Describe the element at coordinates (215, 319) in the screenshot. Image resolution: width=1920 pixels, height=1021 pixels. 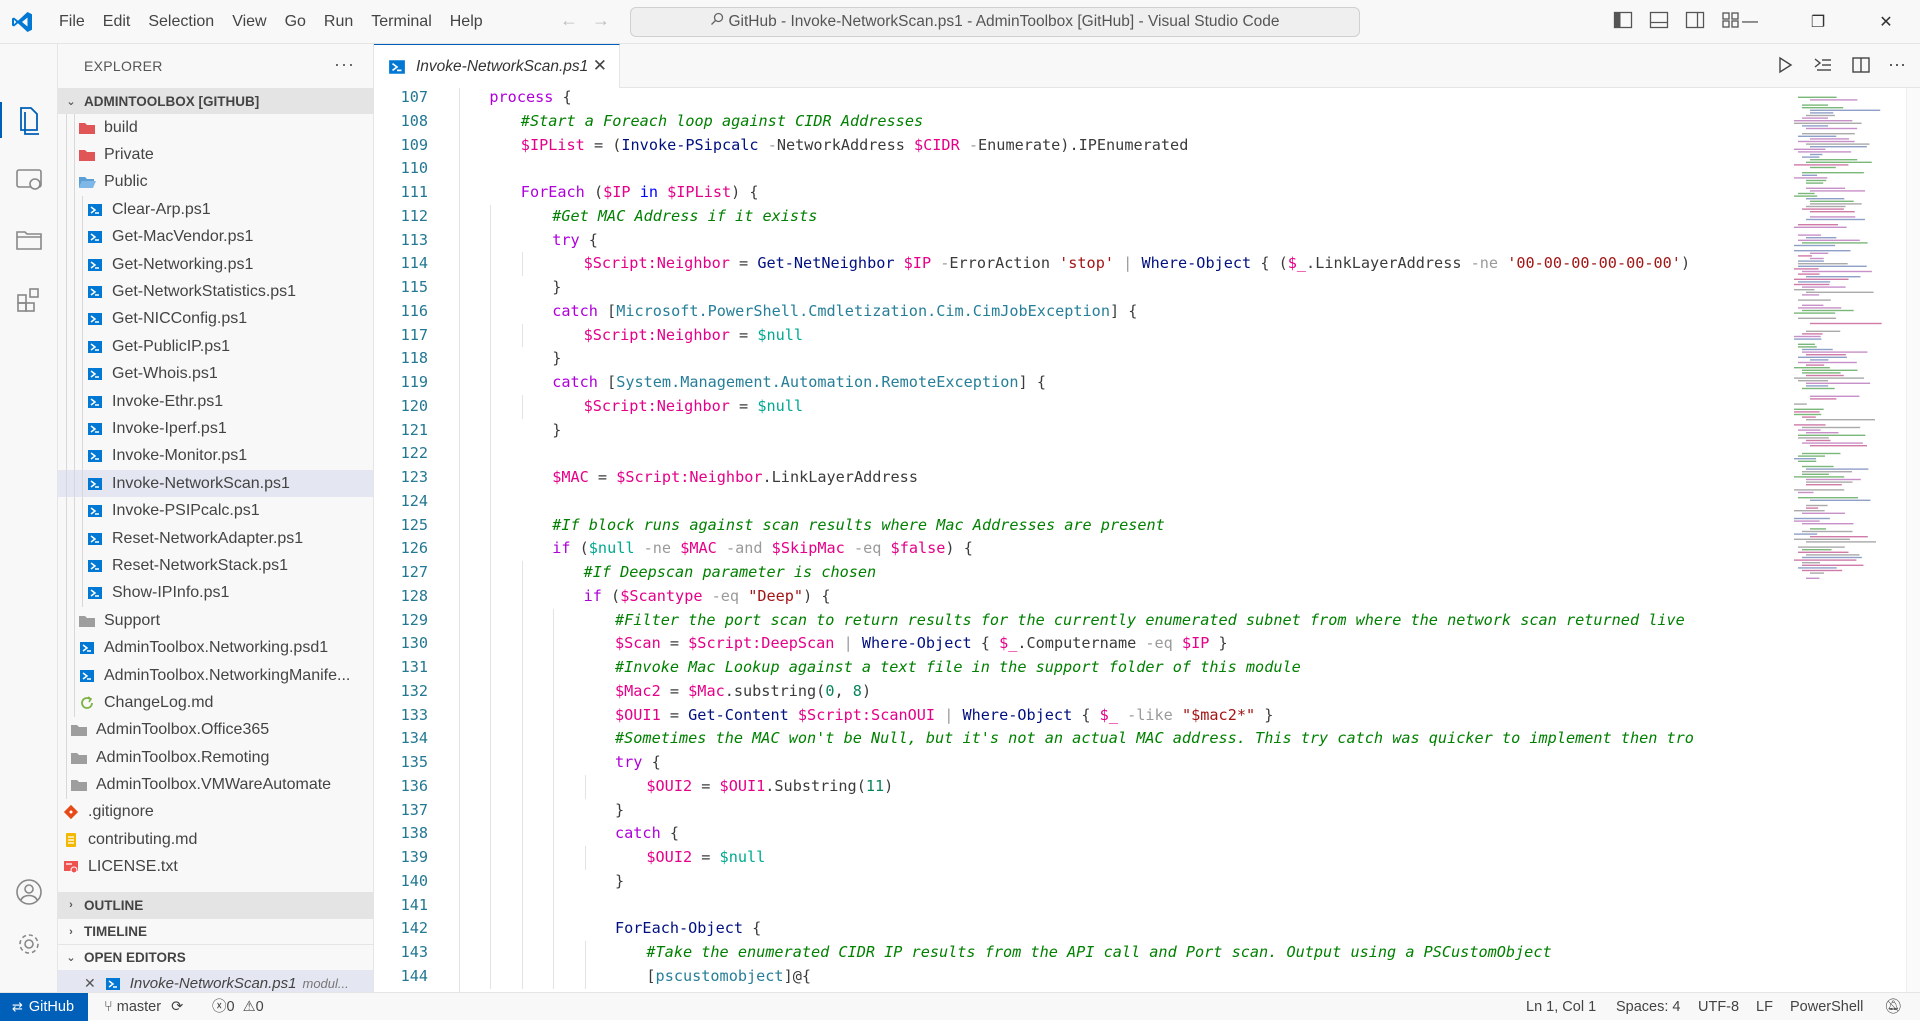
I see `tree-item: Get-NICConfig.ps1` at that location.